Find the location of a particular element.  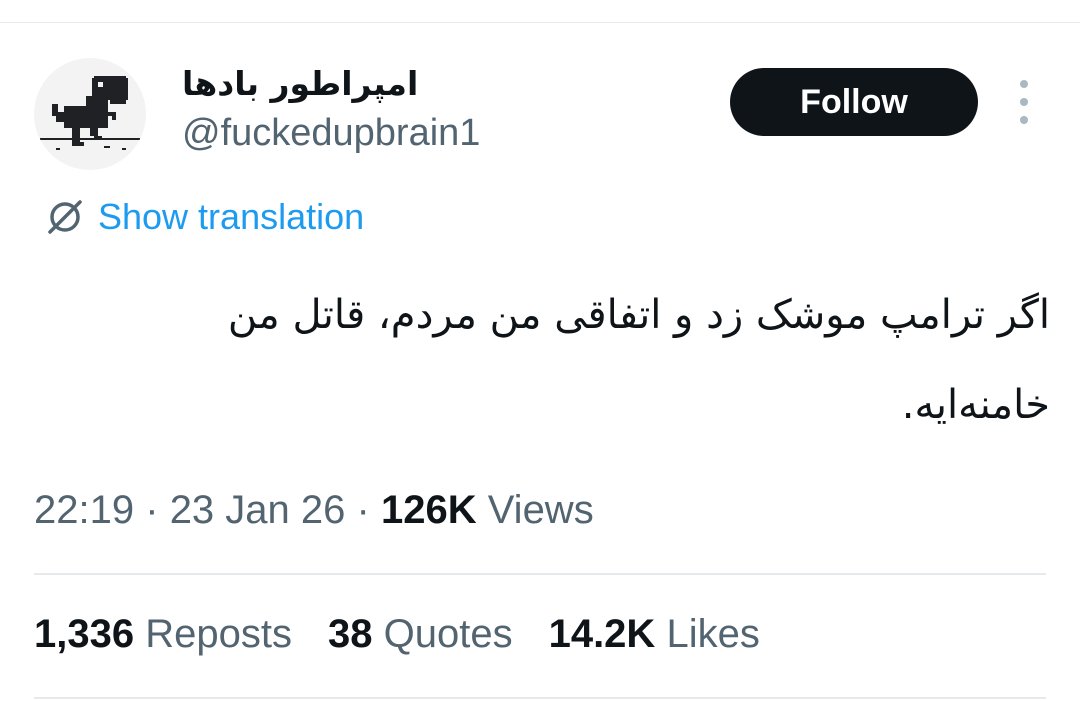

reposts-stat: 1,336 Reposts is located at coordinates (163, 634).